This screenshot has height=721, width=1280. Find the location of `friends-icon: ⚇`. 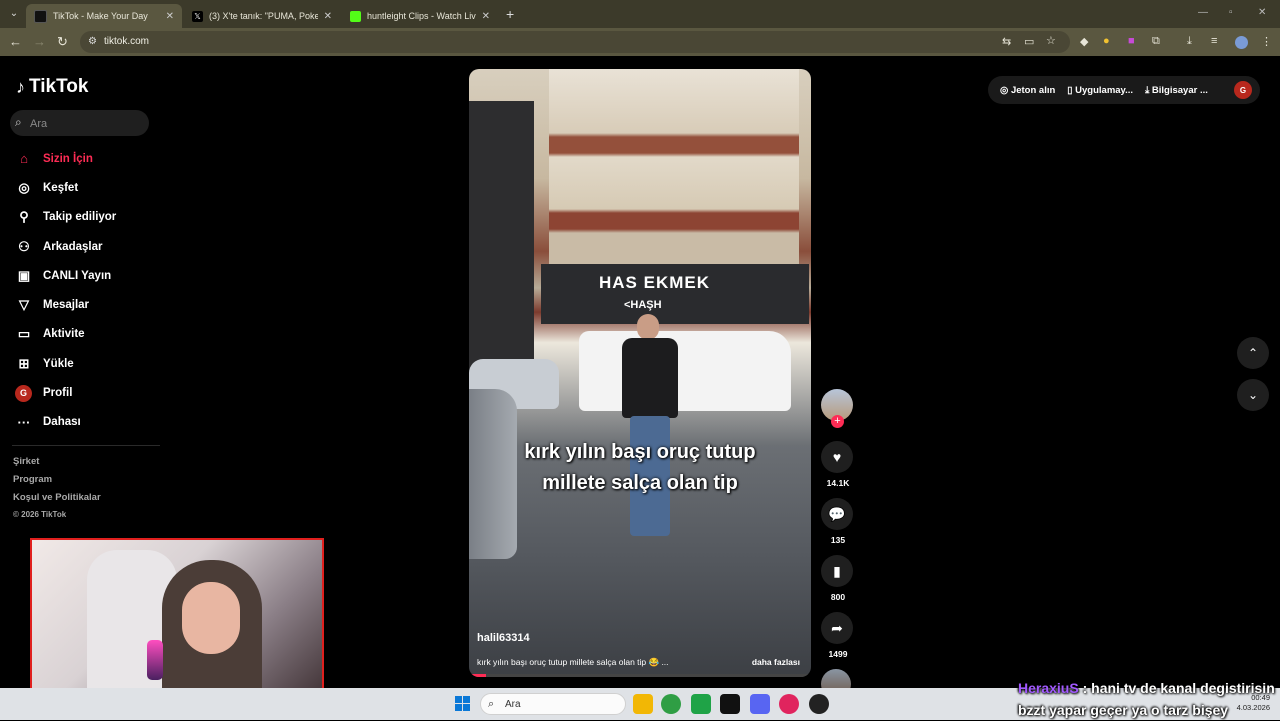

friends-icon: ⚇ is located at coordinates (24, 246).